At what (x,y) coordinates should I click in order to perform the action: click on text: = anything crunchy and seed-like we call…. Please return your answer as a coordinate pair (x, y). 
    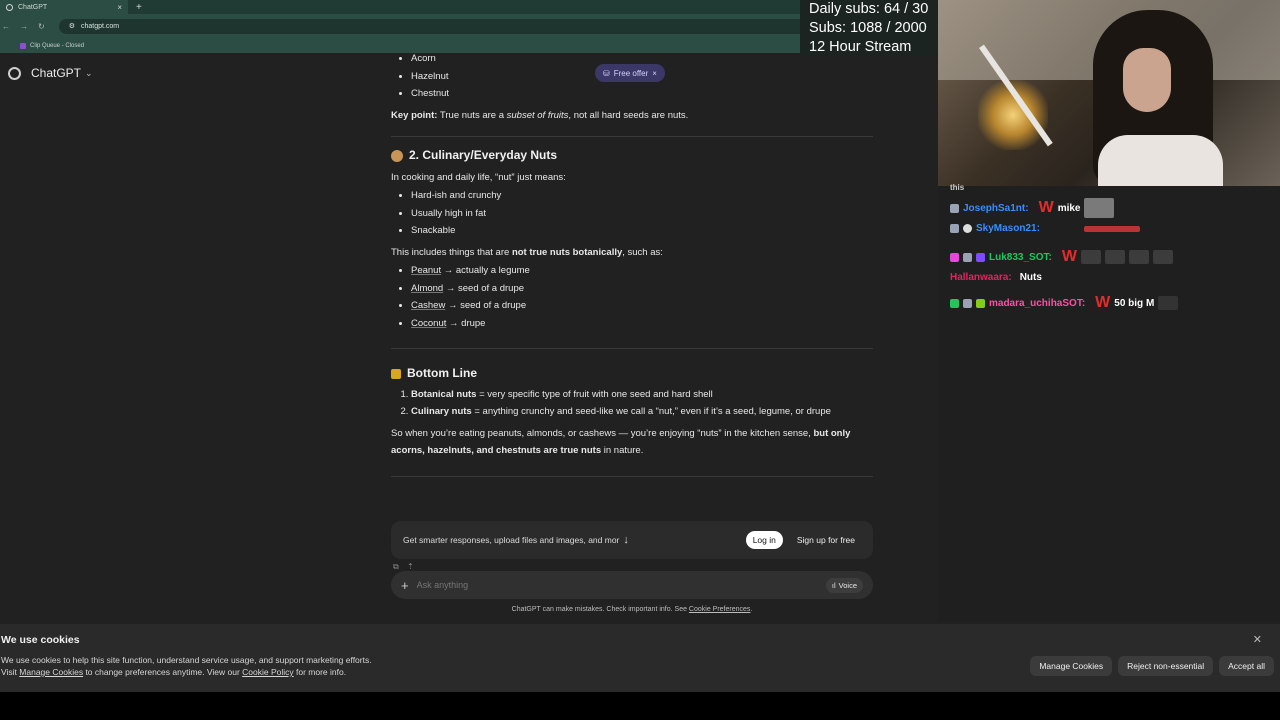
    Looking at the image, I should click on (651, 411).